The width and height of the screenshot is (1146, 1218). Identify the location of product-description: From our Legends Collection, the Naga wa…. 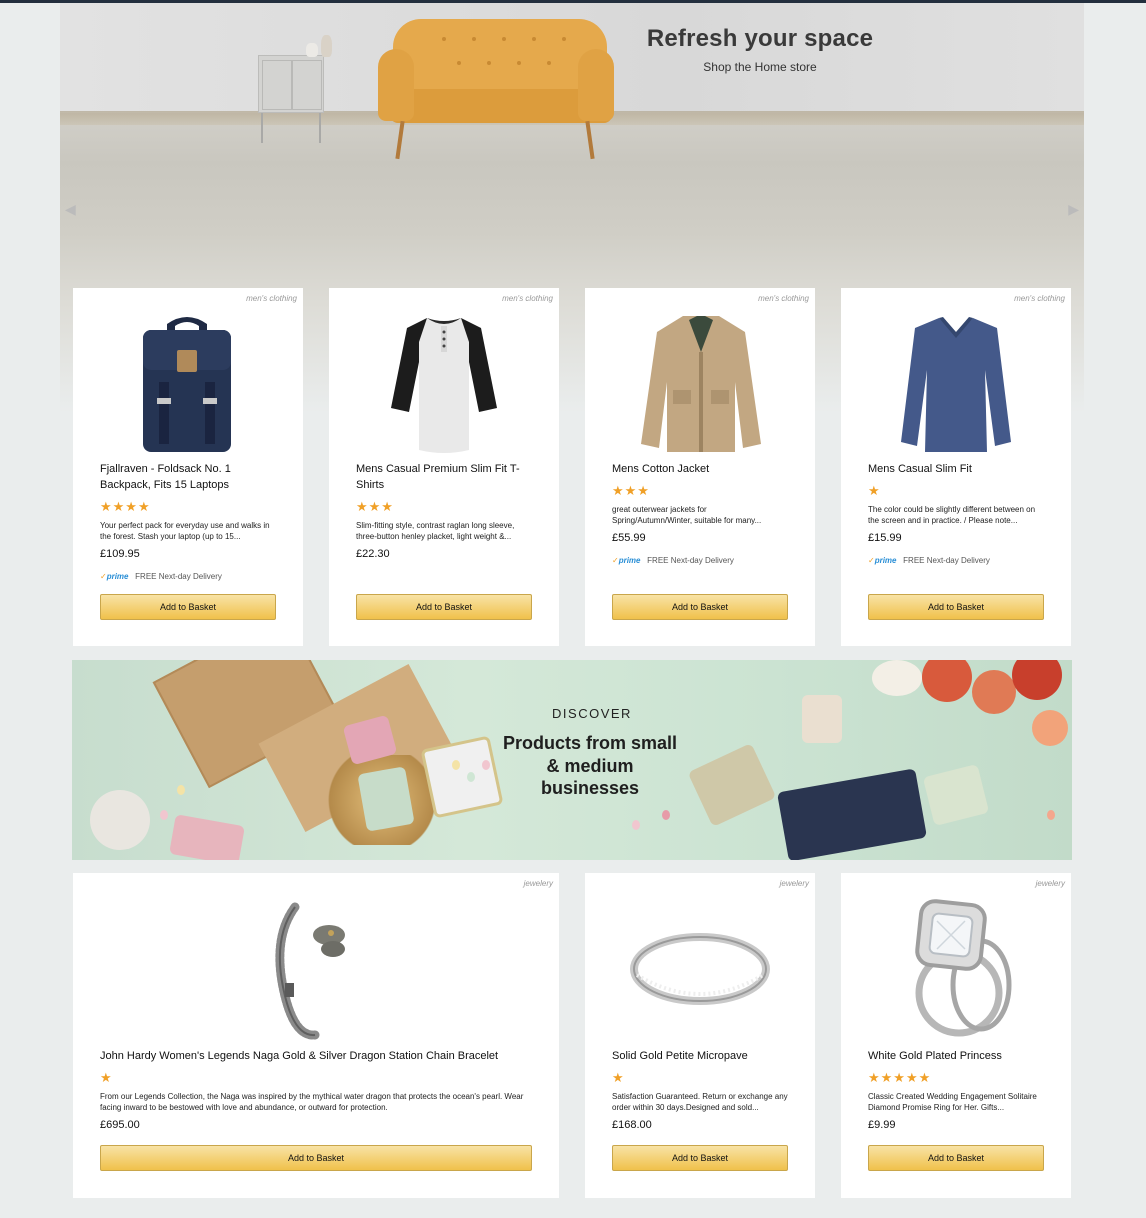
(312, 1102).